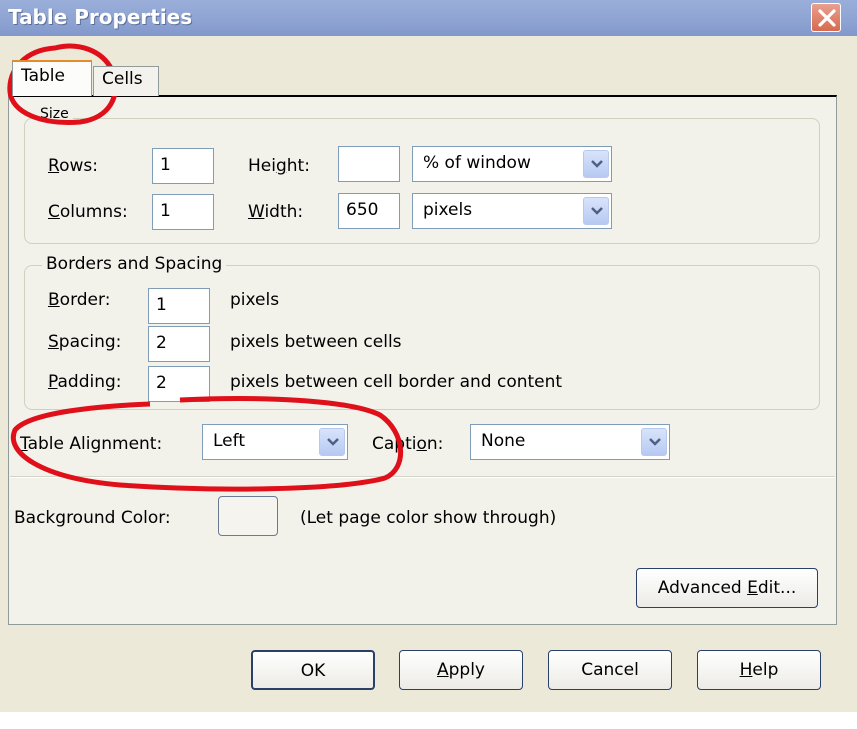 This screenshot has width=857, height=729. I want to click on width-unit-value: pixels, so click(448, 210).